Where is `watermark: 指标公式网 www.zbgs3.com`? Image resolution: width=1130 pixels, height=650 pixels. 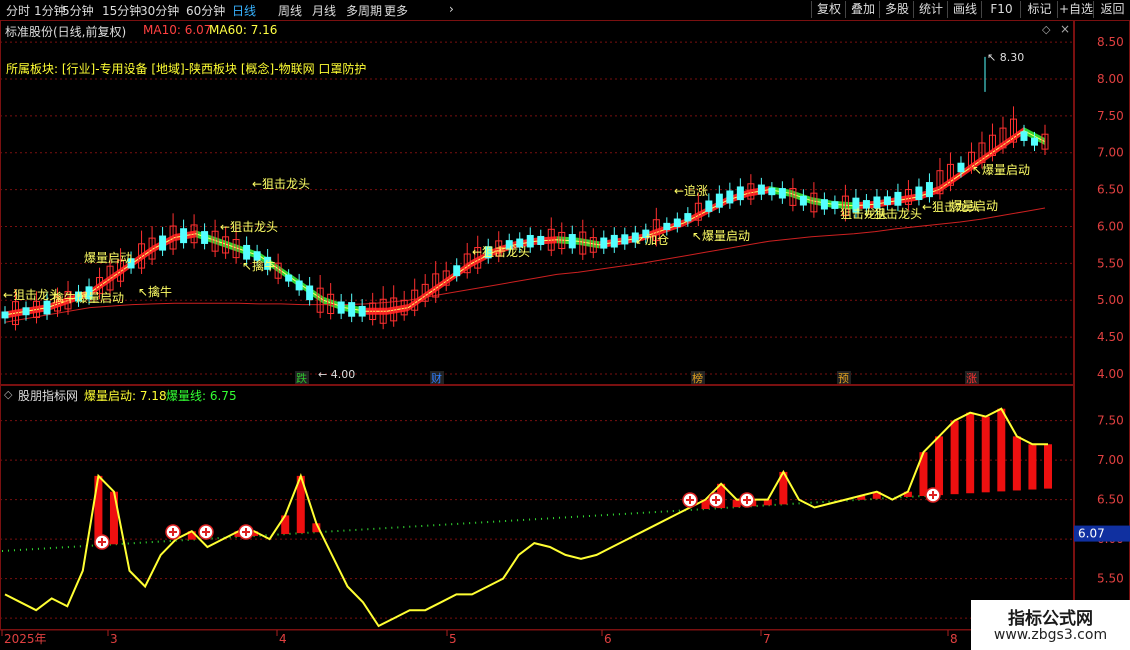 watermark: 指标公式网 www.zbgs3.com is located at coordinates (1050, 625).